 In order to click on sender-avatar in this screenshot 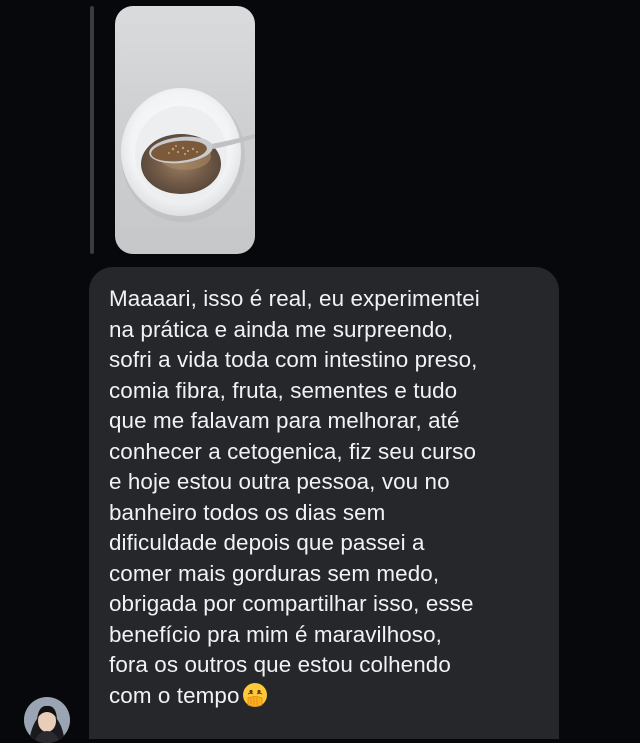, I will do `click(47, 720)`.